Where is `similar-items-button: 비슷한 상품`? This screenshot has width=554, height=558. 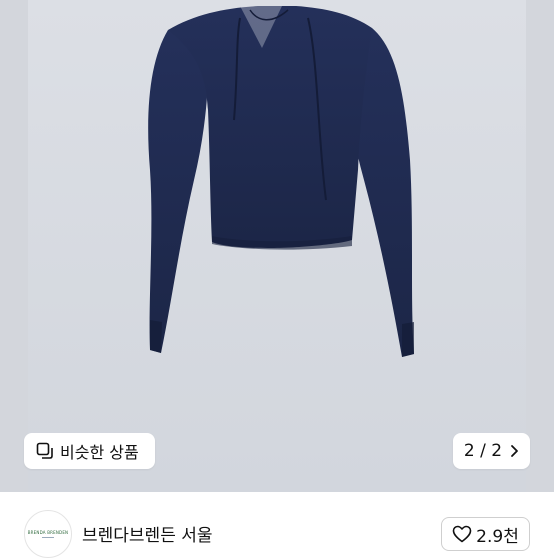 similar-items-button: 비슷한 상품 is located at coordinates (89, 451).